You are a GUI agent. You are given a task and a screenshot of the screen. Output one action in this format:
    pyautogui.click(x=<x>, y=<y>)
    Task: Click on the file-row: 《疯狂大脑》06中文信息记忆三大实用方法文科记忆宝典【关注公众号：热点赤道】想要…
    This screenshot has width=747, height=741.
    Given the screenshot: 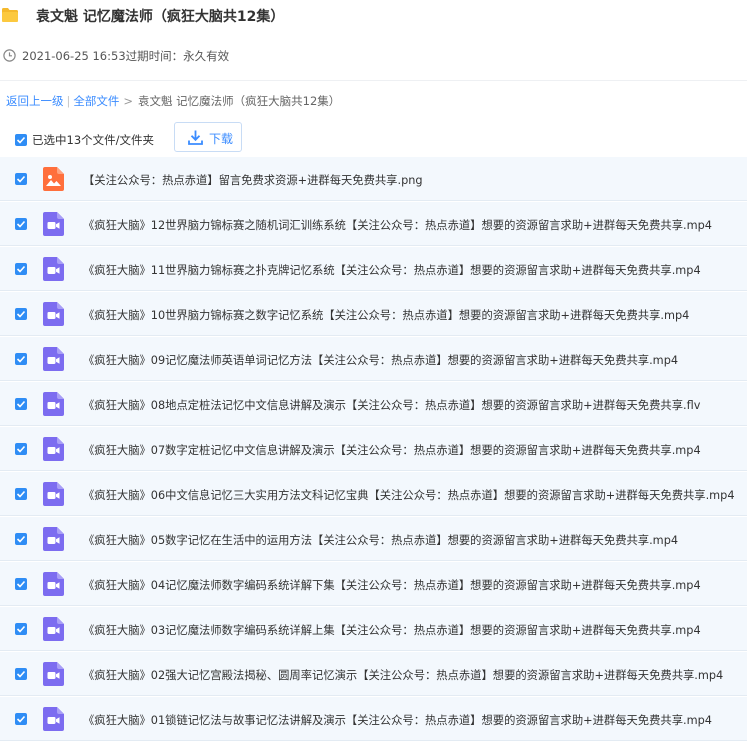 What is the action you would take?
    pyautogui.click(x=373, y=494)
    